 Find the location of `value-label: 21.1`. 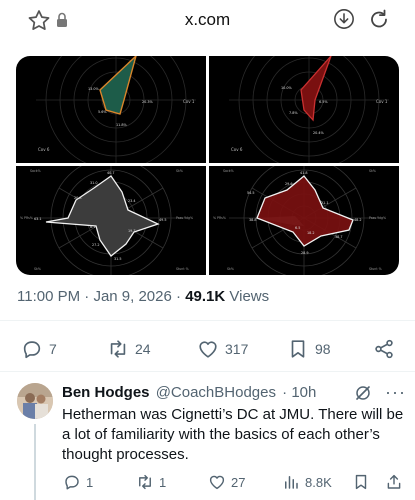

value-label: 21.1 is located at coordinates (325, 203).